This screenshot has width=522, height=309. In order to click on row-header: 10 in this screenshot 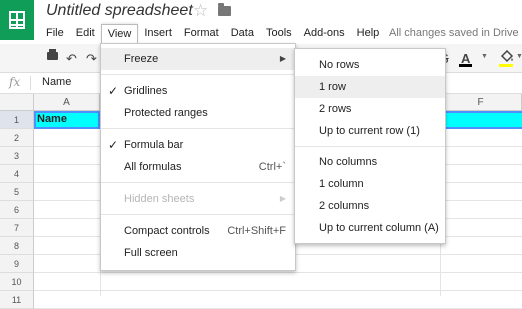, I will do `click(17, 282)`.